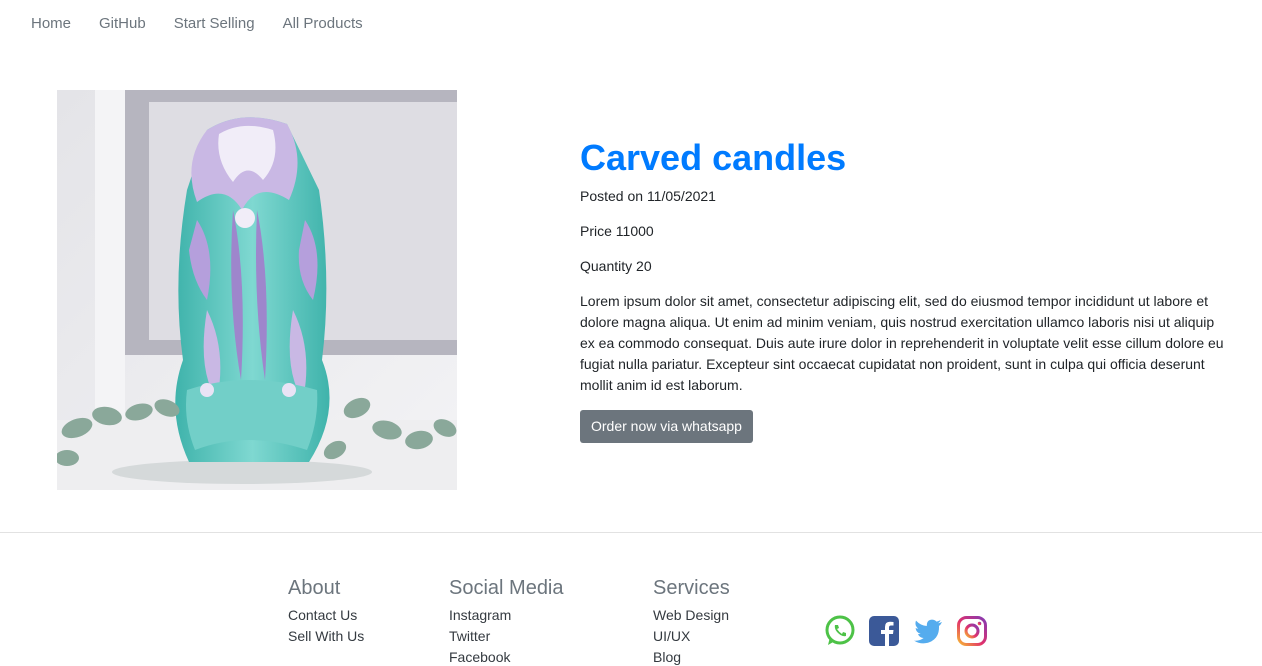 This screenshot has height=666, width=1262. I want to click on product-quantity: Quantity 20, so click(616, 266).